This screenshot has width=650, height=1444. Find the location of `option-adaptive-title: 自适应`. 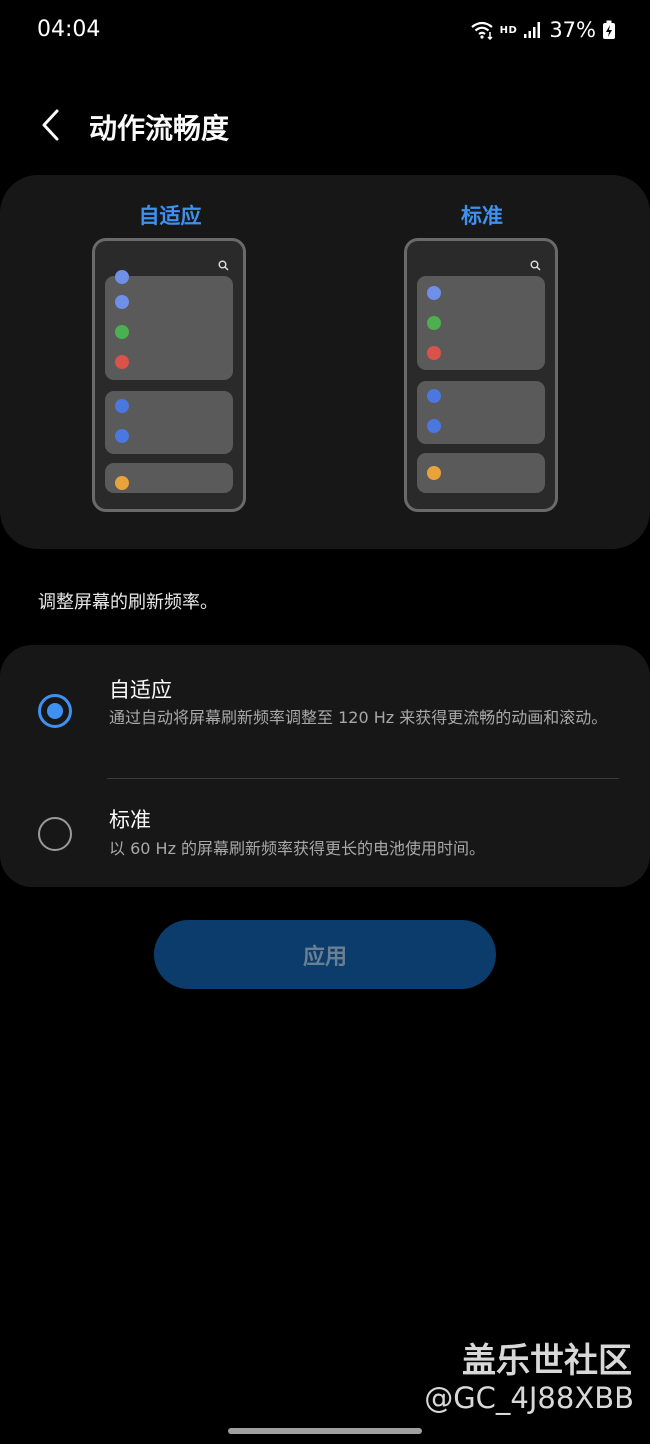

option-adaptive-title: 自适应 is located at coordinates (140, 690).